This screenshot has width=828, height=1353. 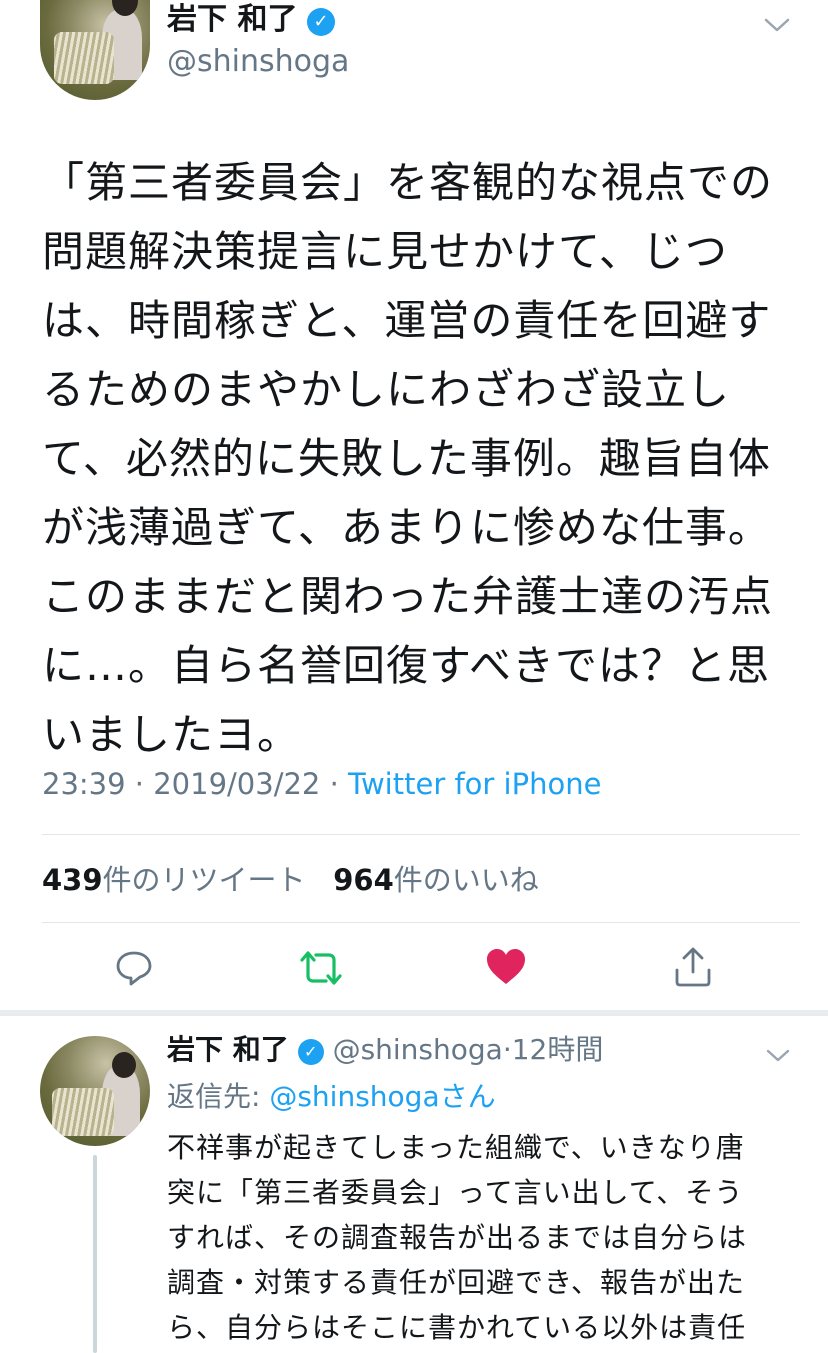 I want to click on reply-button, so click(x=134, y=968).